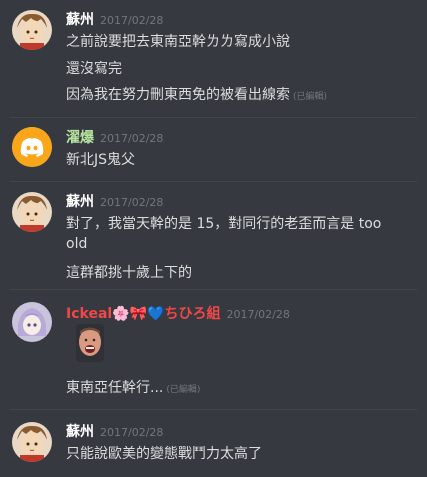 Image resolution: width=427 pixels, height=477 pixels. I want to click on message-text: 還沒寫完, so click(94, 69).